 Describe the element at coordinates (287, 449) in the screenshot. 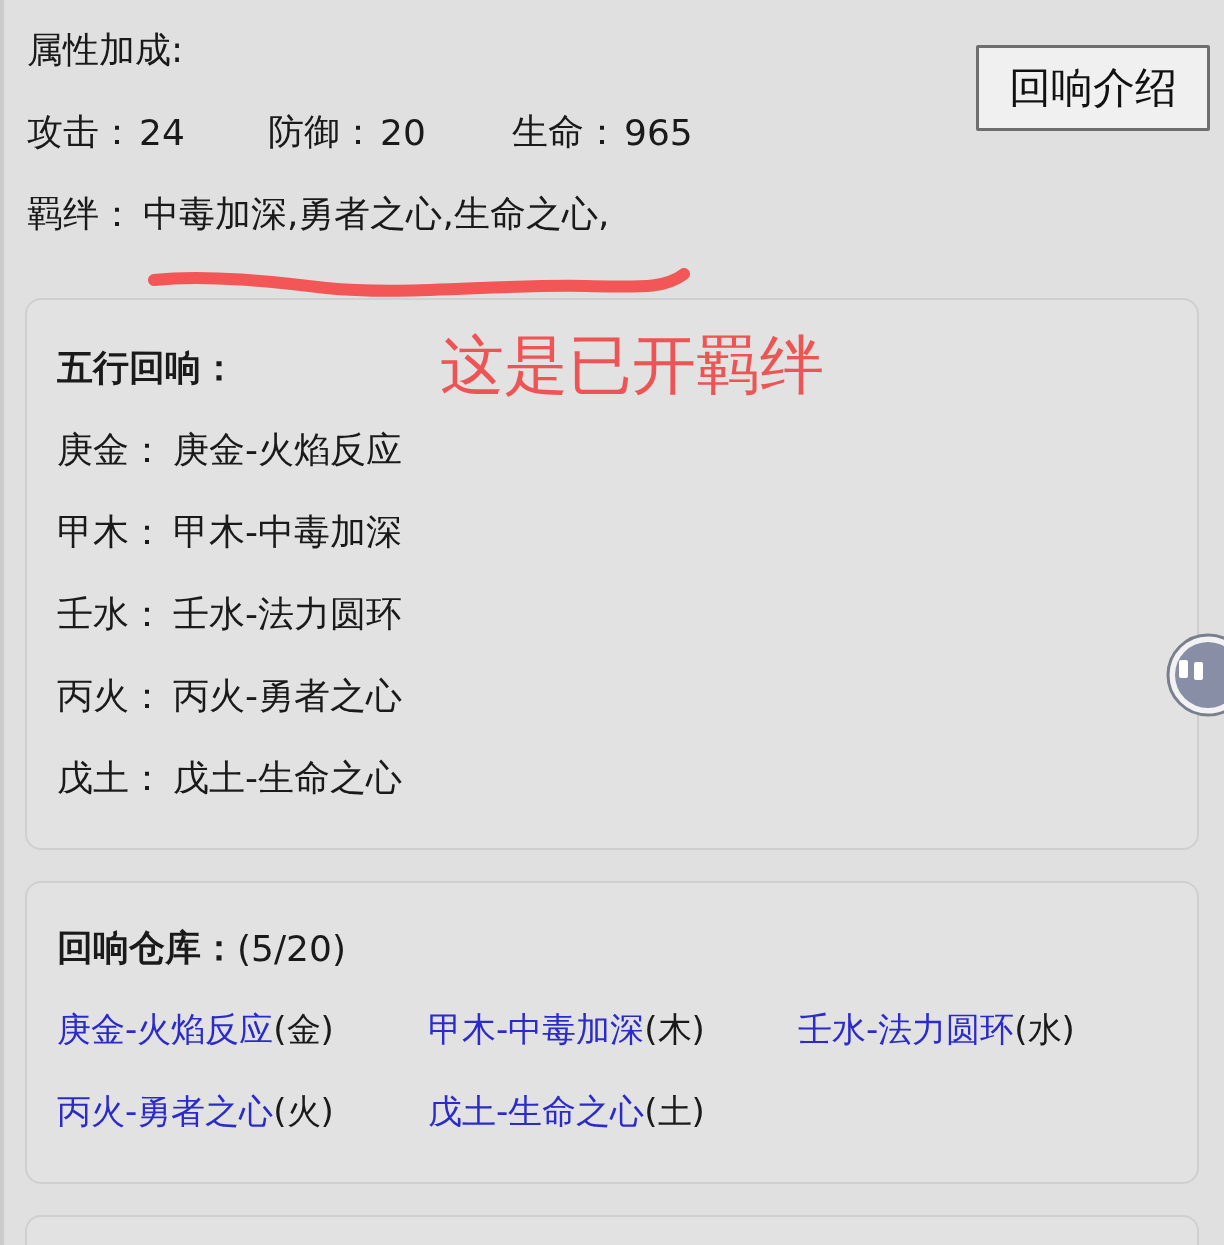

I see `element-echo: 庚金-火焰反应` at that location.